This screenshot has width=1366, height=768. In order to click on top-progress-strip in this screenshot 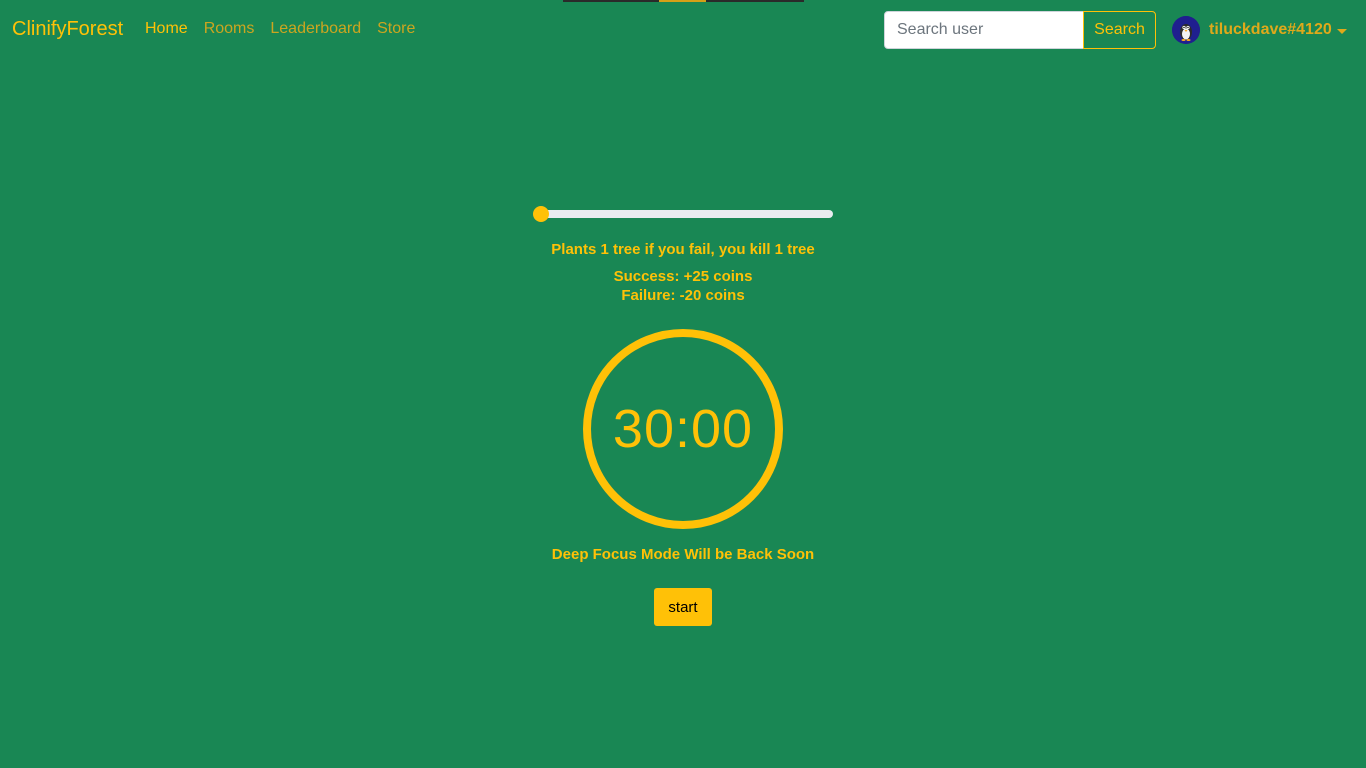, I will do `click(683, 1)`.